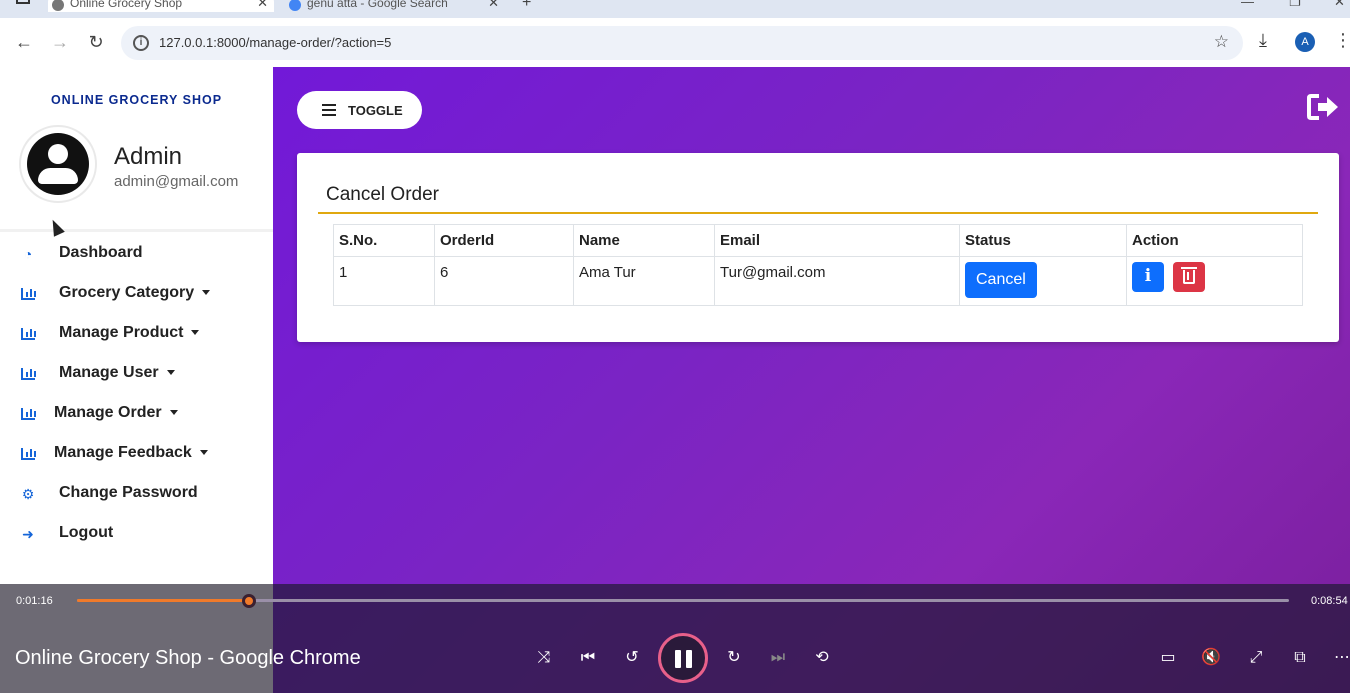  What do you see at coordinates (1323, 107) in the screenshot?
I see `logout-icon` at bounding box center [1323, 107].